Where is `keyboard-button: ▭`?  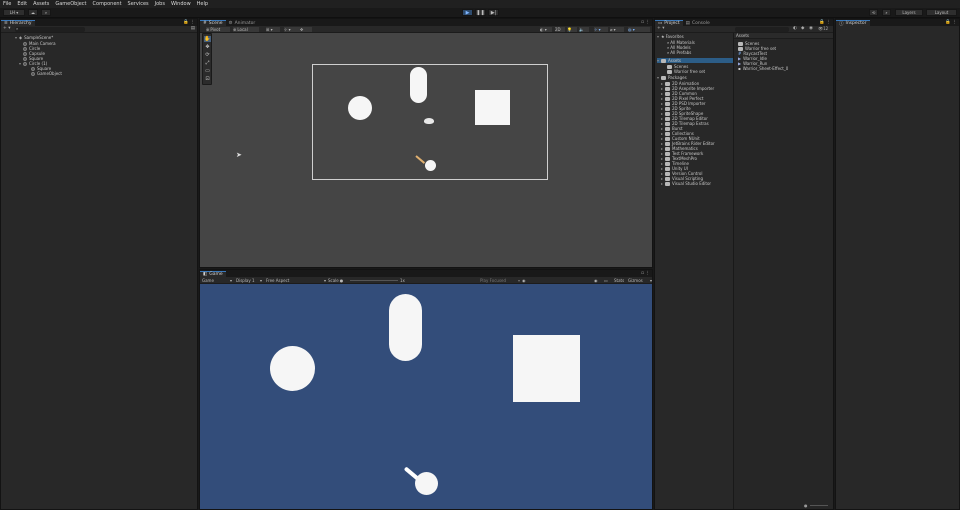
keyboard-button: ▭ is located at coordinates (608, 280).